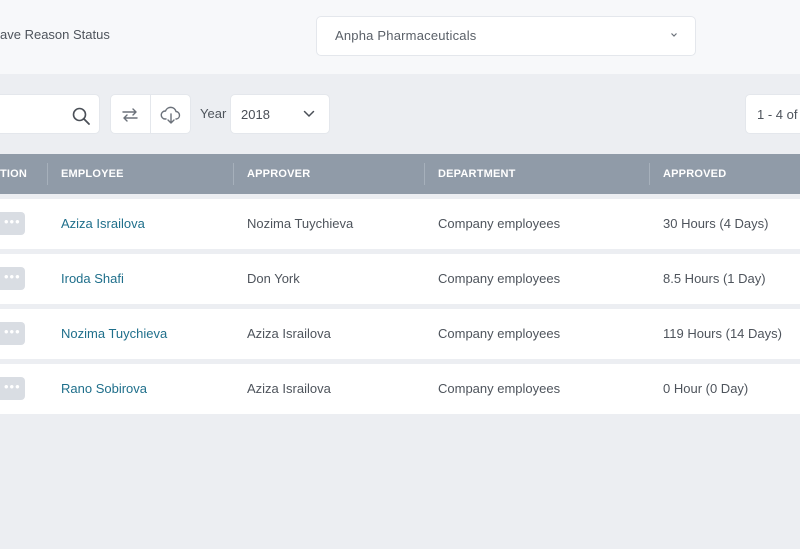 Image resolution: width=800 pixels, height=549 pixels. I want to click on pagination-info: 1 - 4 of, so click(772, 114).